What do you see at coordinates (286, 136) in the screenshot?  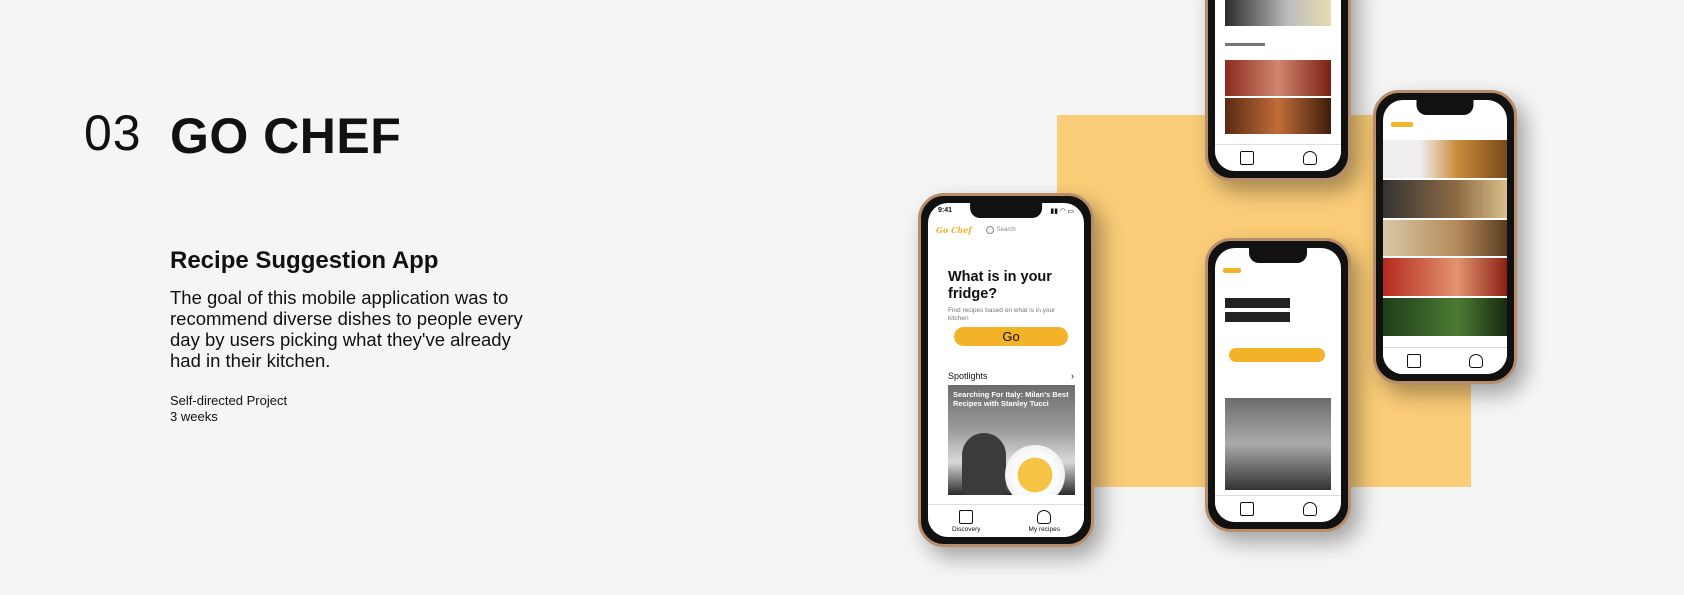 I see `project-title: GO CHEF` at bounding box center [286, 136].